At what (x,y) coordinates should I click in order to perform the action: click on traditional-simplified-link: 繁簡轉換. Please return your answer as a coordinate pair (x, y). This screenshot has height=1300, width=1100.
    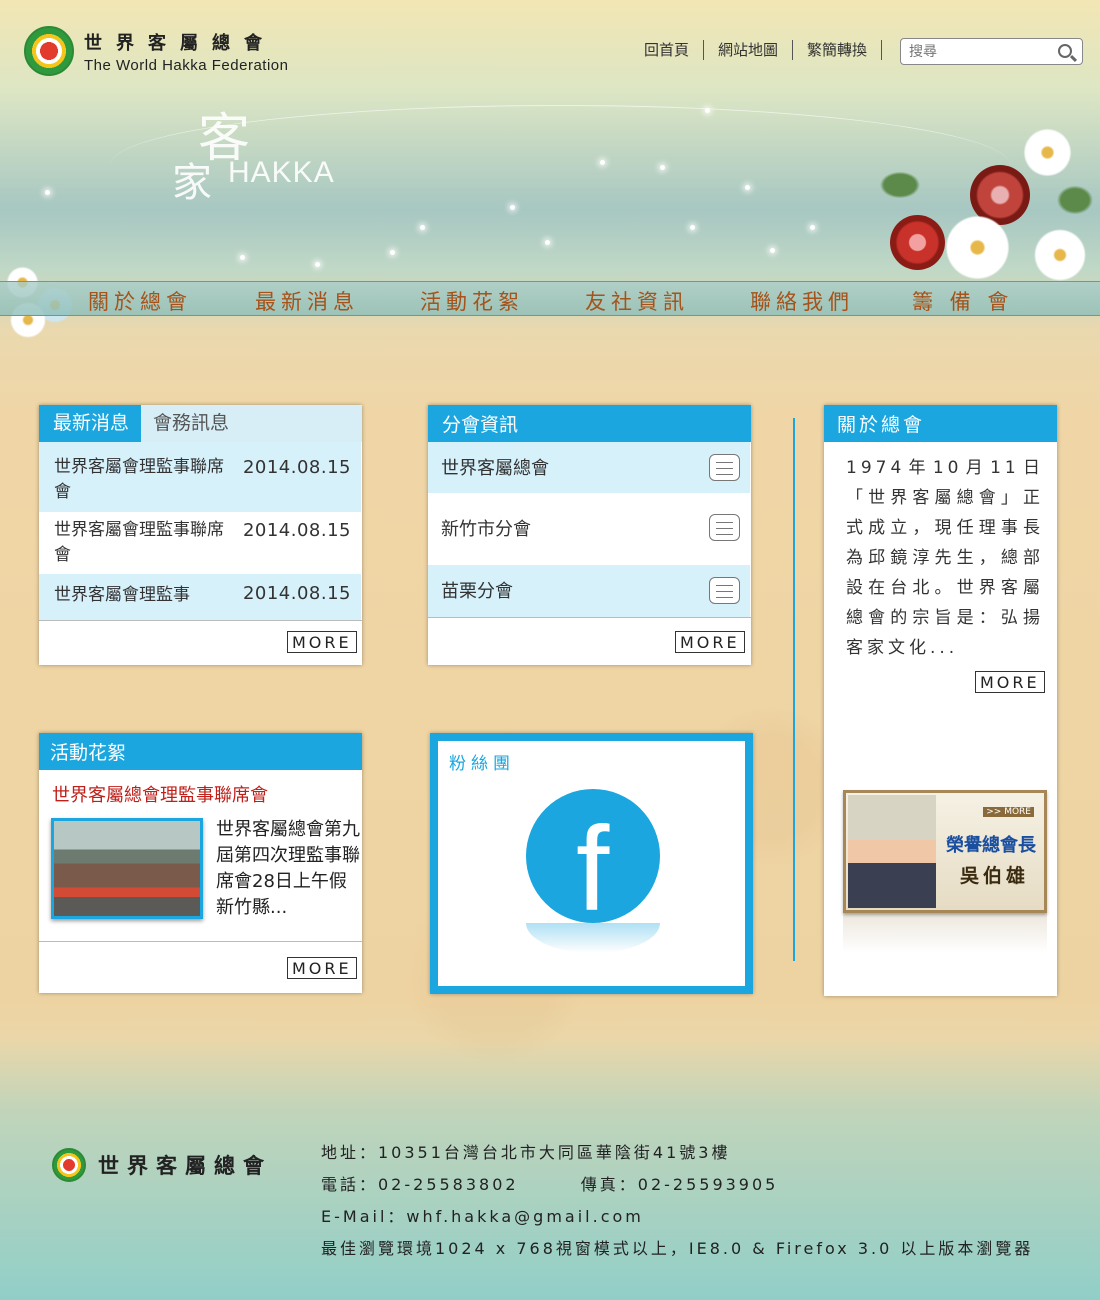
    Looking at the image, I should click on (838, 50).